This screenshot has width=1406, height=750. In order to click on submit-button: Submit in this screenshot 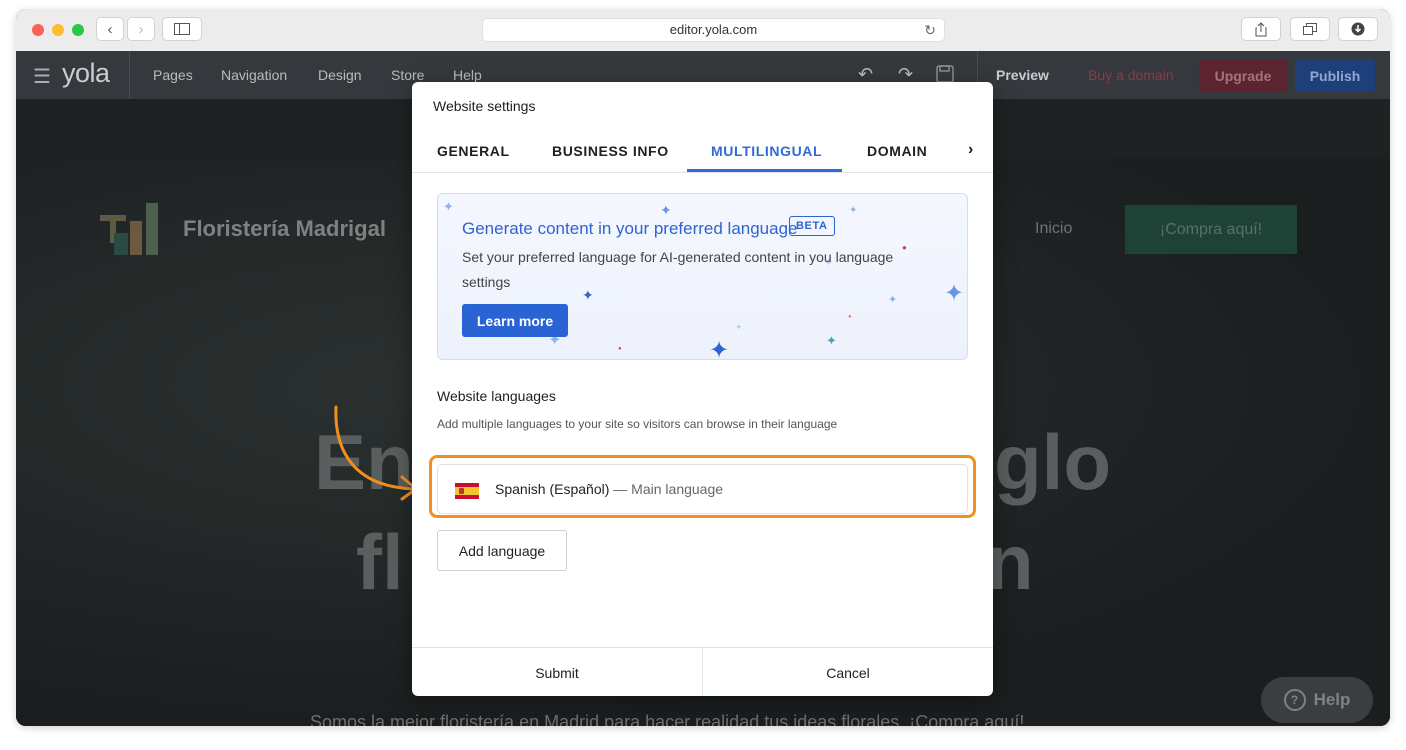, I will do `click(557, 672)`.